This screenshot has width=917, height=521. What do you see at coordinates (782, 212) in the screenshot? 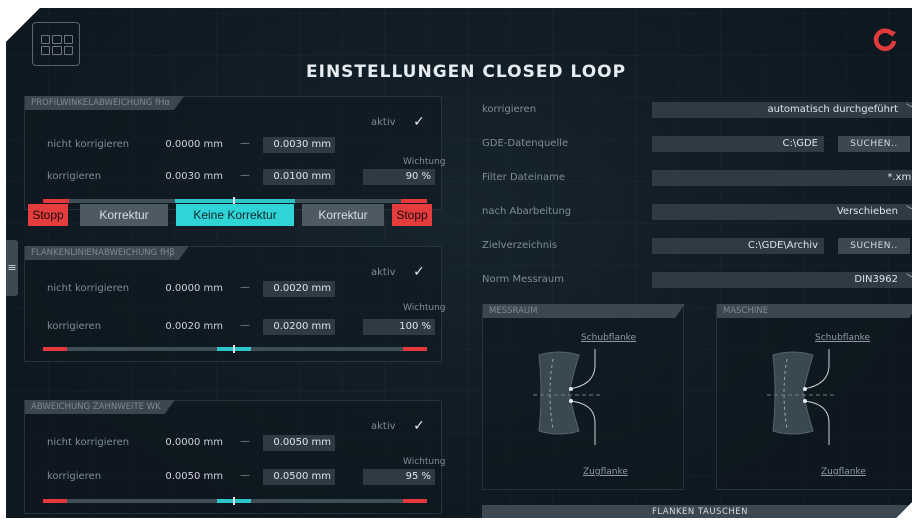
I see `post-processing-select: Verschieben ﹀` at bounding box center [782, 212].